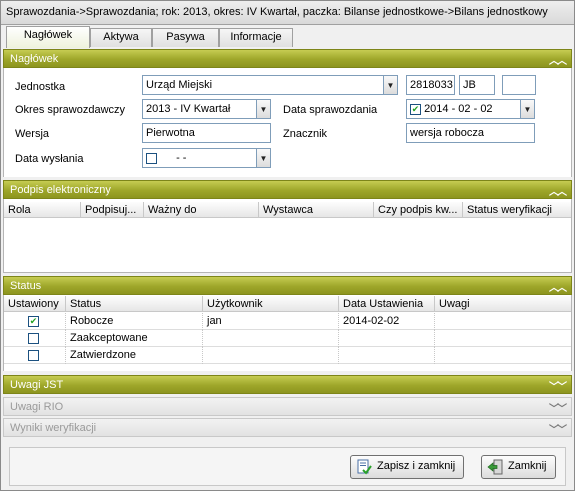 This screenshot has height=491, width=575. Describe the element at coordinates (256, 37) in the screenshot. I see `tab-informacje: Informacje` at that location.